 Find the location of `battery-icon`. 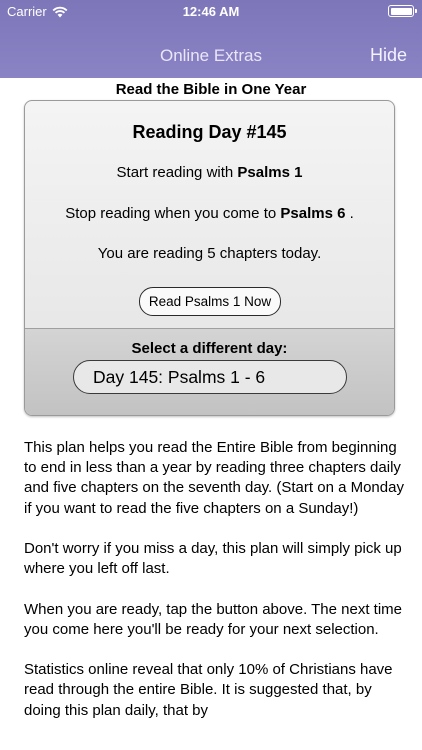

battery-icon is located at coordinates (402, 11).